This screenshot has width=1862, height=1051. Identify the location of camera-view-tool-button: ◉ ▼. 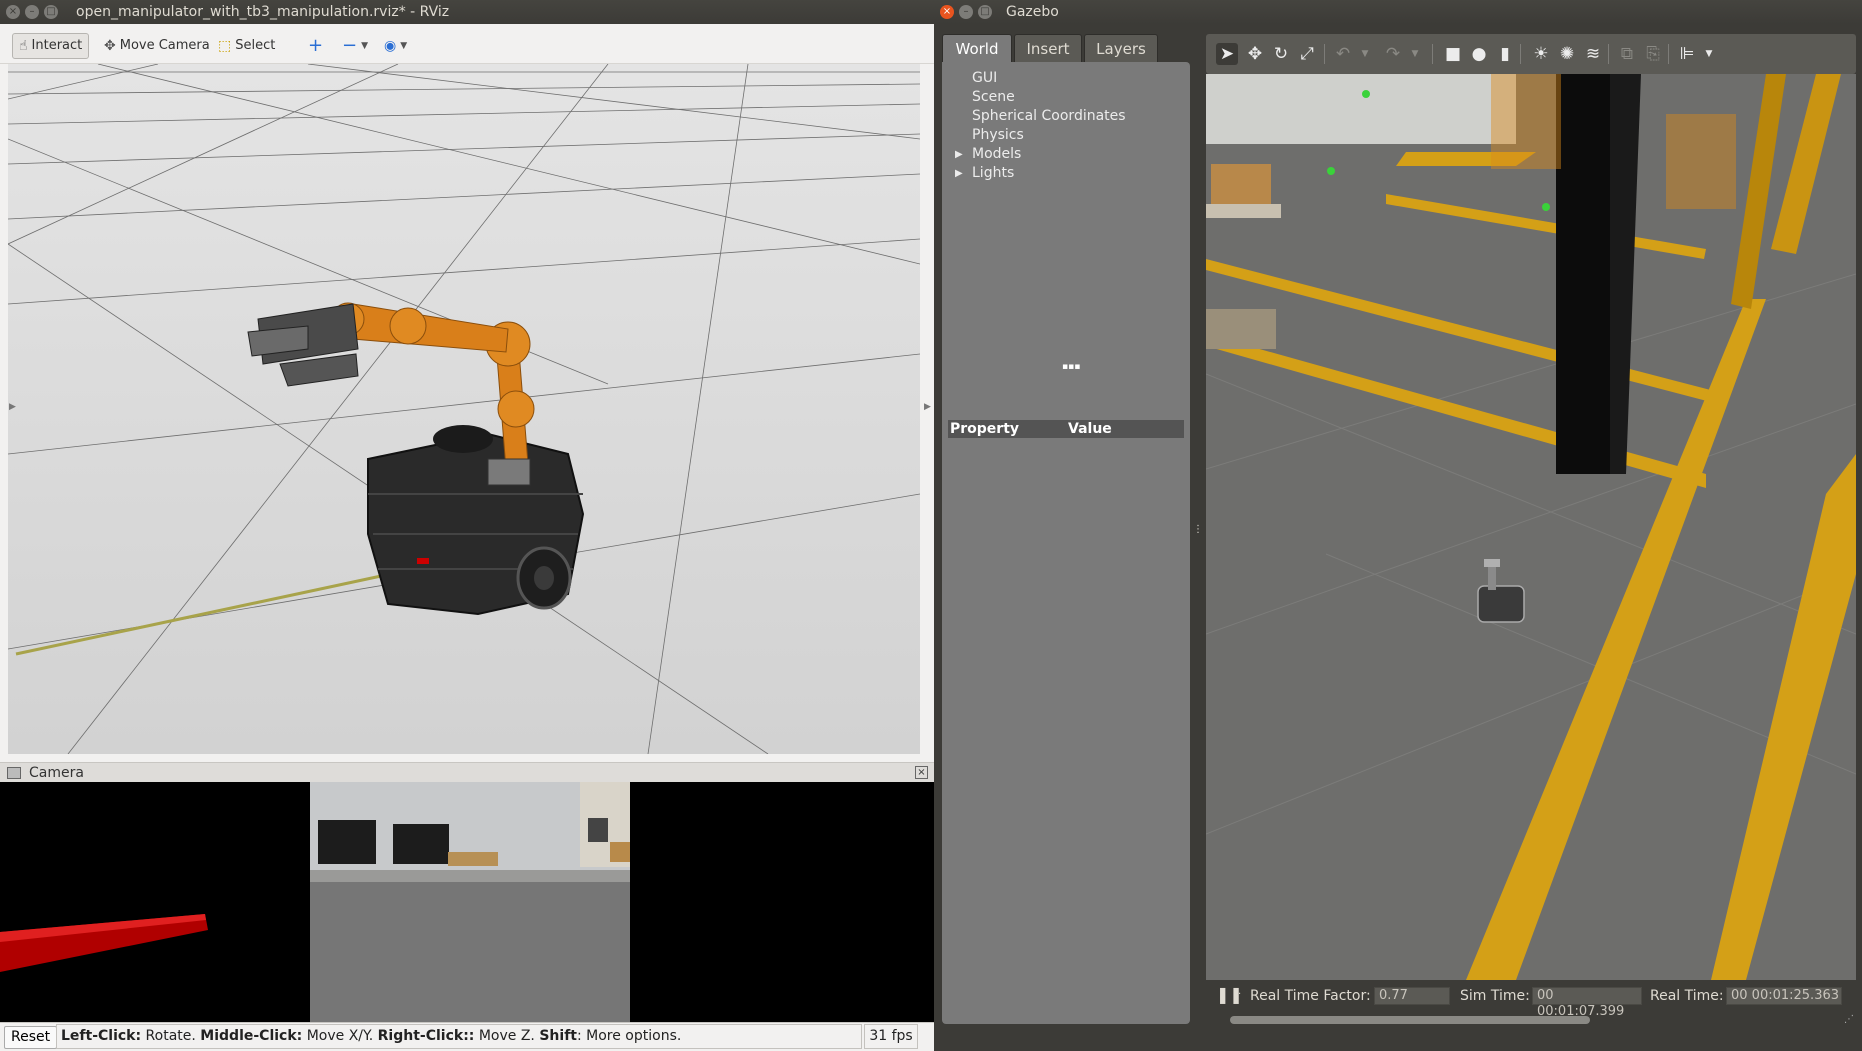
(395, 46).